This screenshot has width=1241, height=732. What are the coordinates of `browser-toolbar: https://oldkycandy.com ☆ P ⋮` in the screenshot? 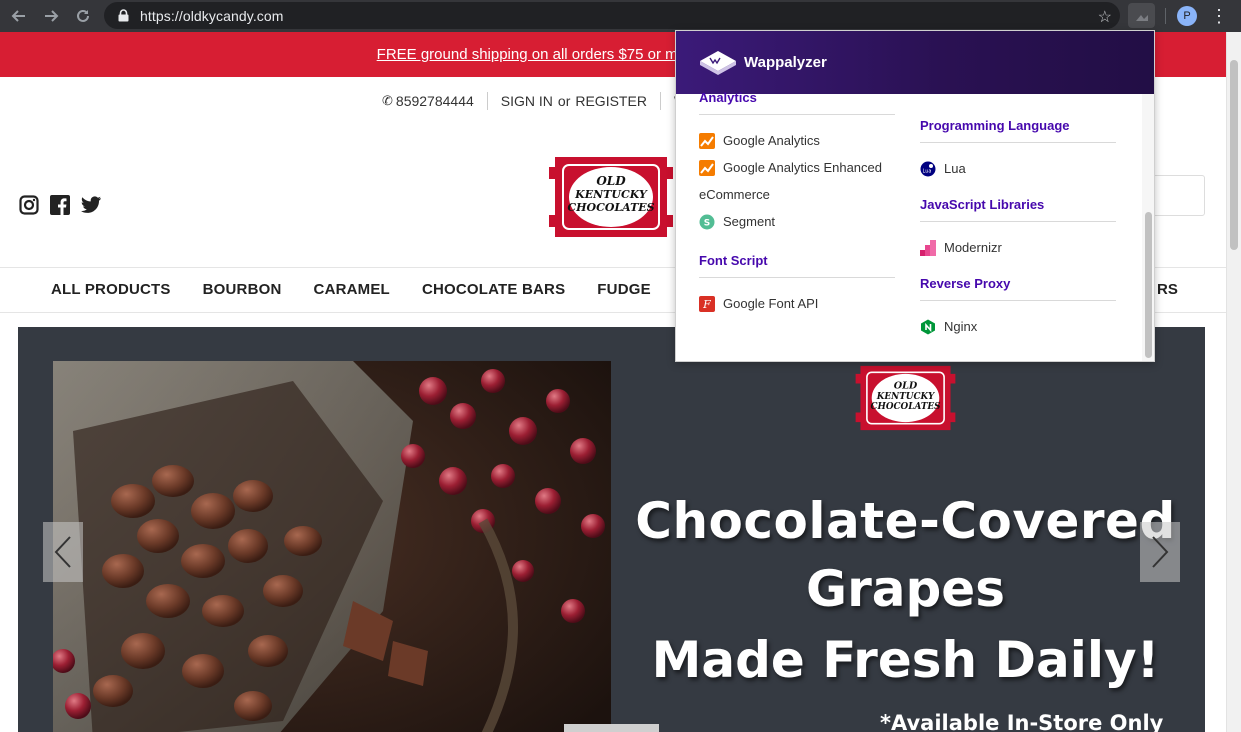 It's located at (620, 16).